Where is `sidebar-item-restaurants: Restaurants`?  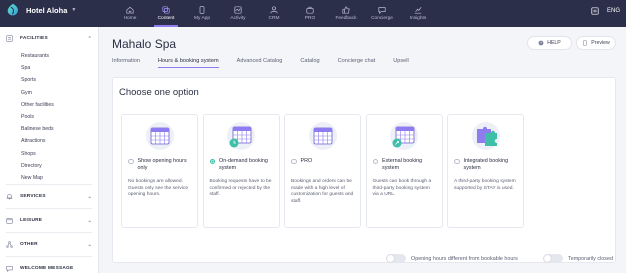 sidebar-item-restaurants: Restaurants is located at coordinates (49, 56).